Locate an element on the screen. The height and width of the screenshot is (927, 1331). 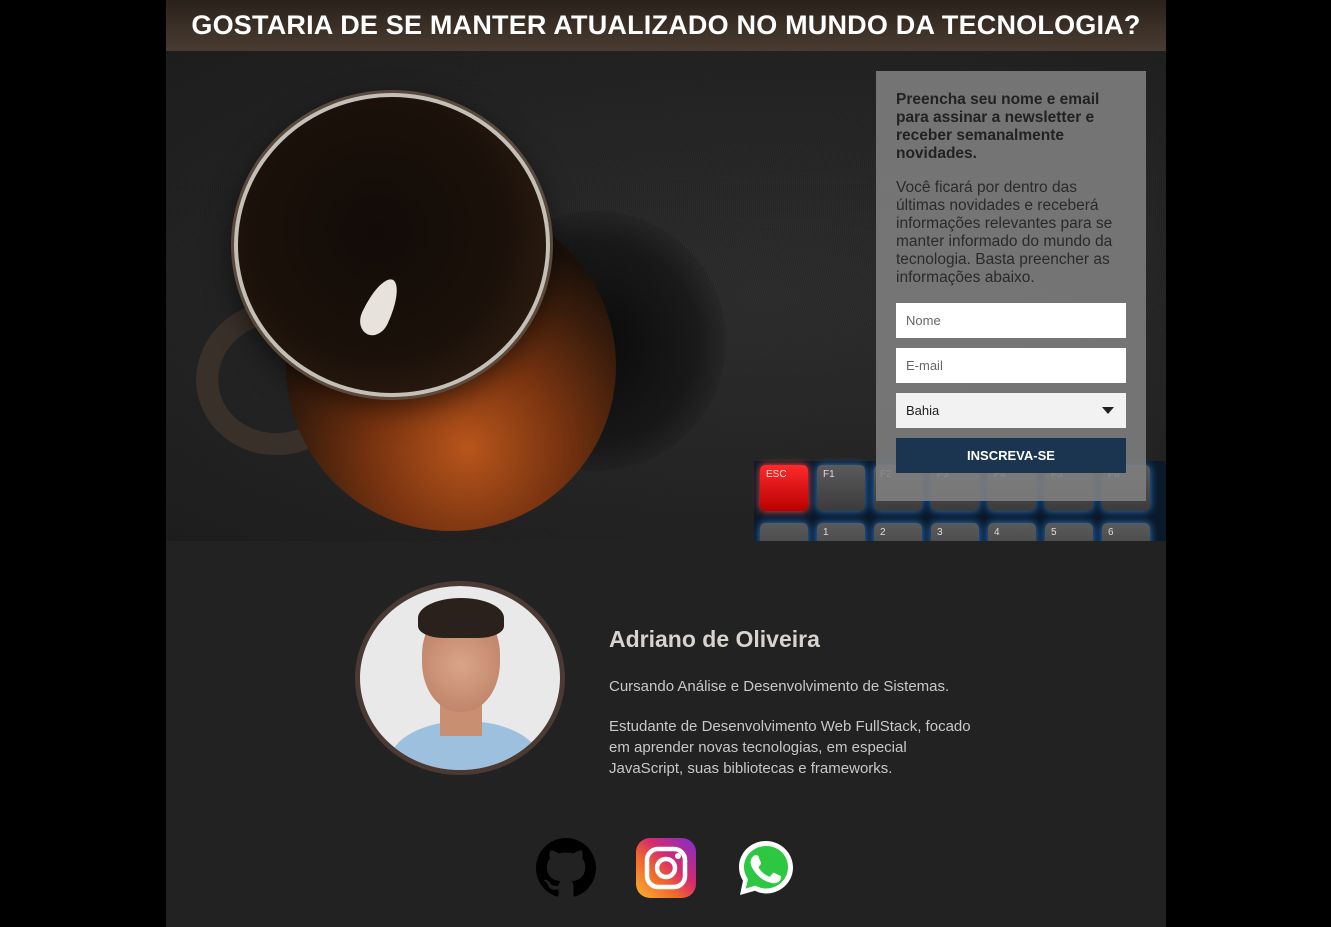
avatar is located at coordinates (460, 678).